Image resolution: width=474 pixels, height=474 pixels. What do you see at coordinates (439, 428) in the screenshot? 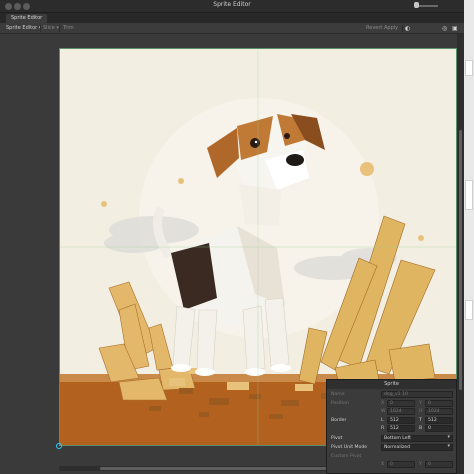
I see `border-bottom-field: 0` at bounding box center [439, 428].